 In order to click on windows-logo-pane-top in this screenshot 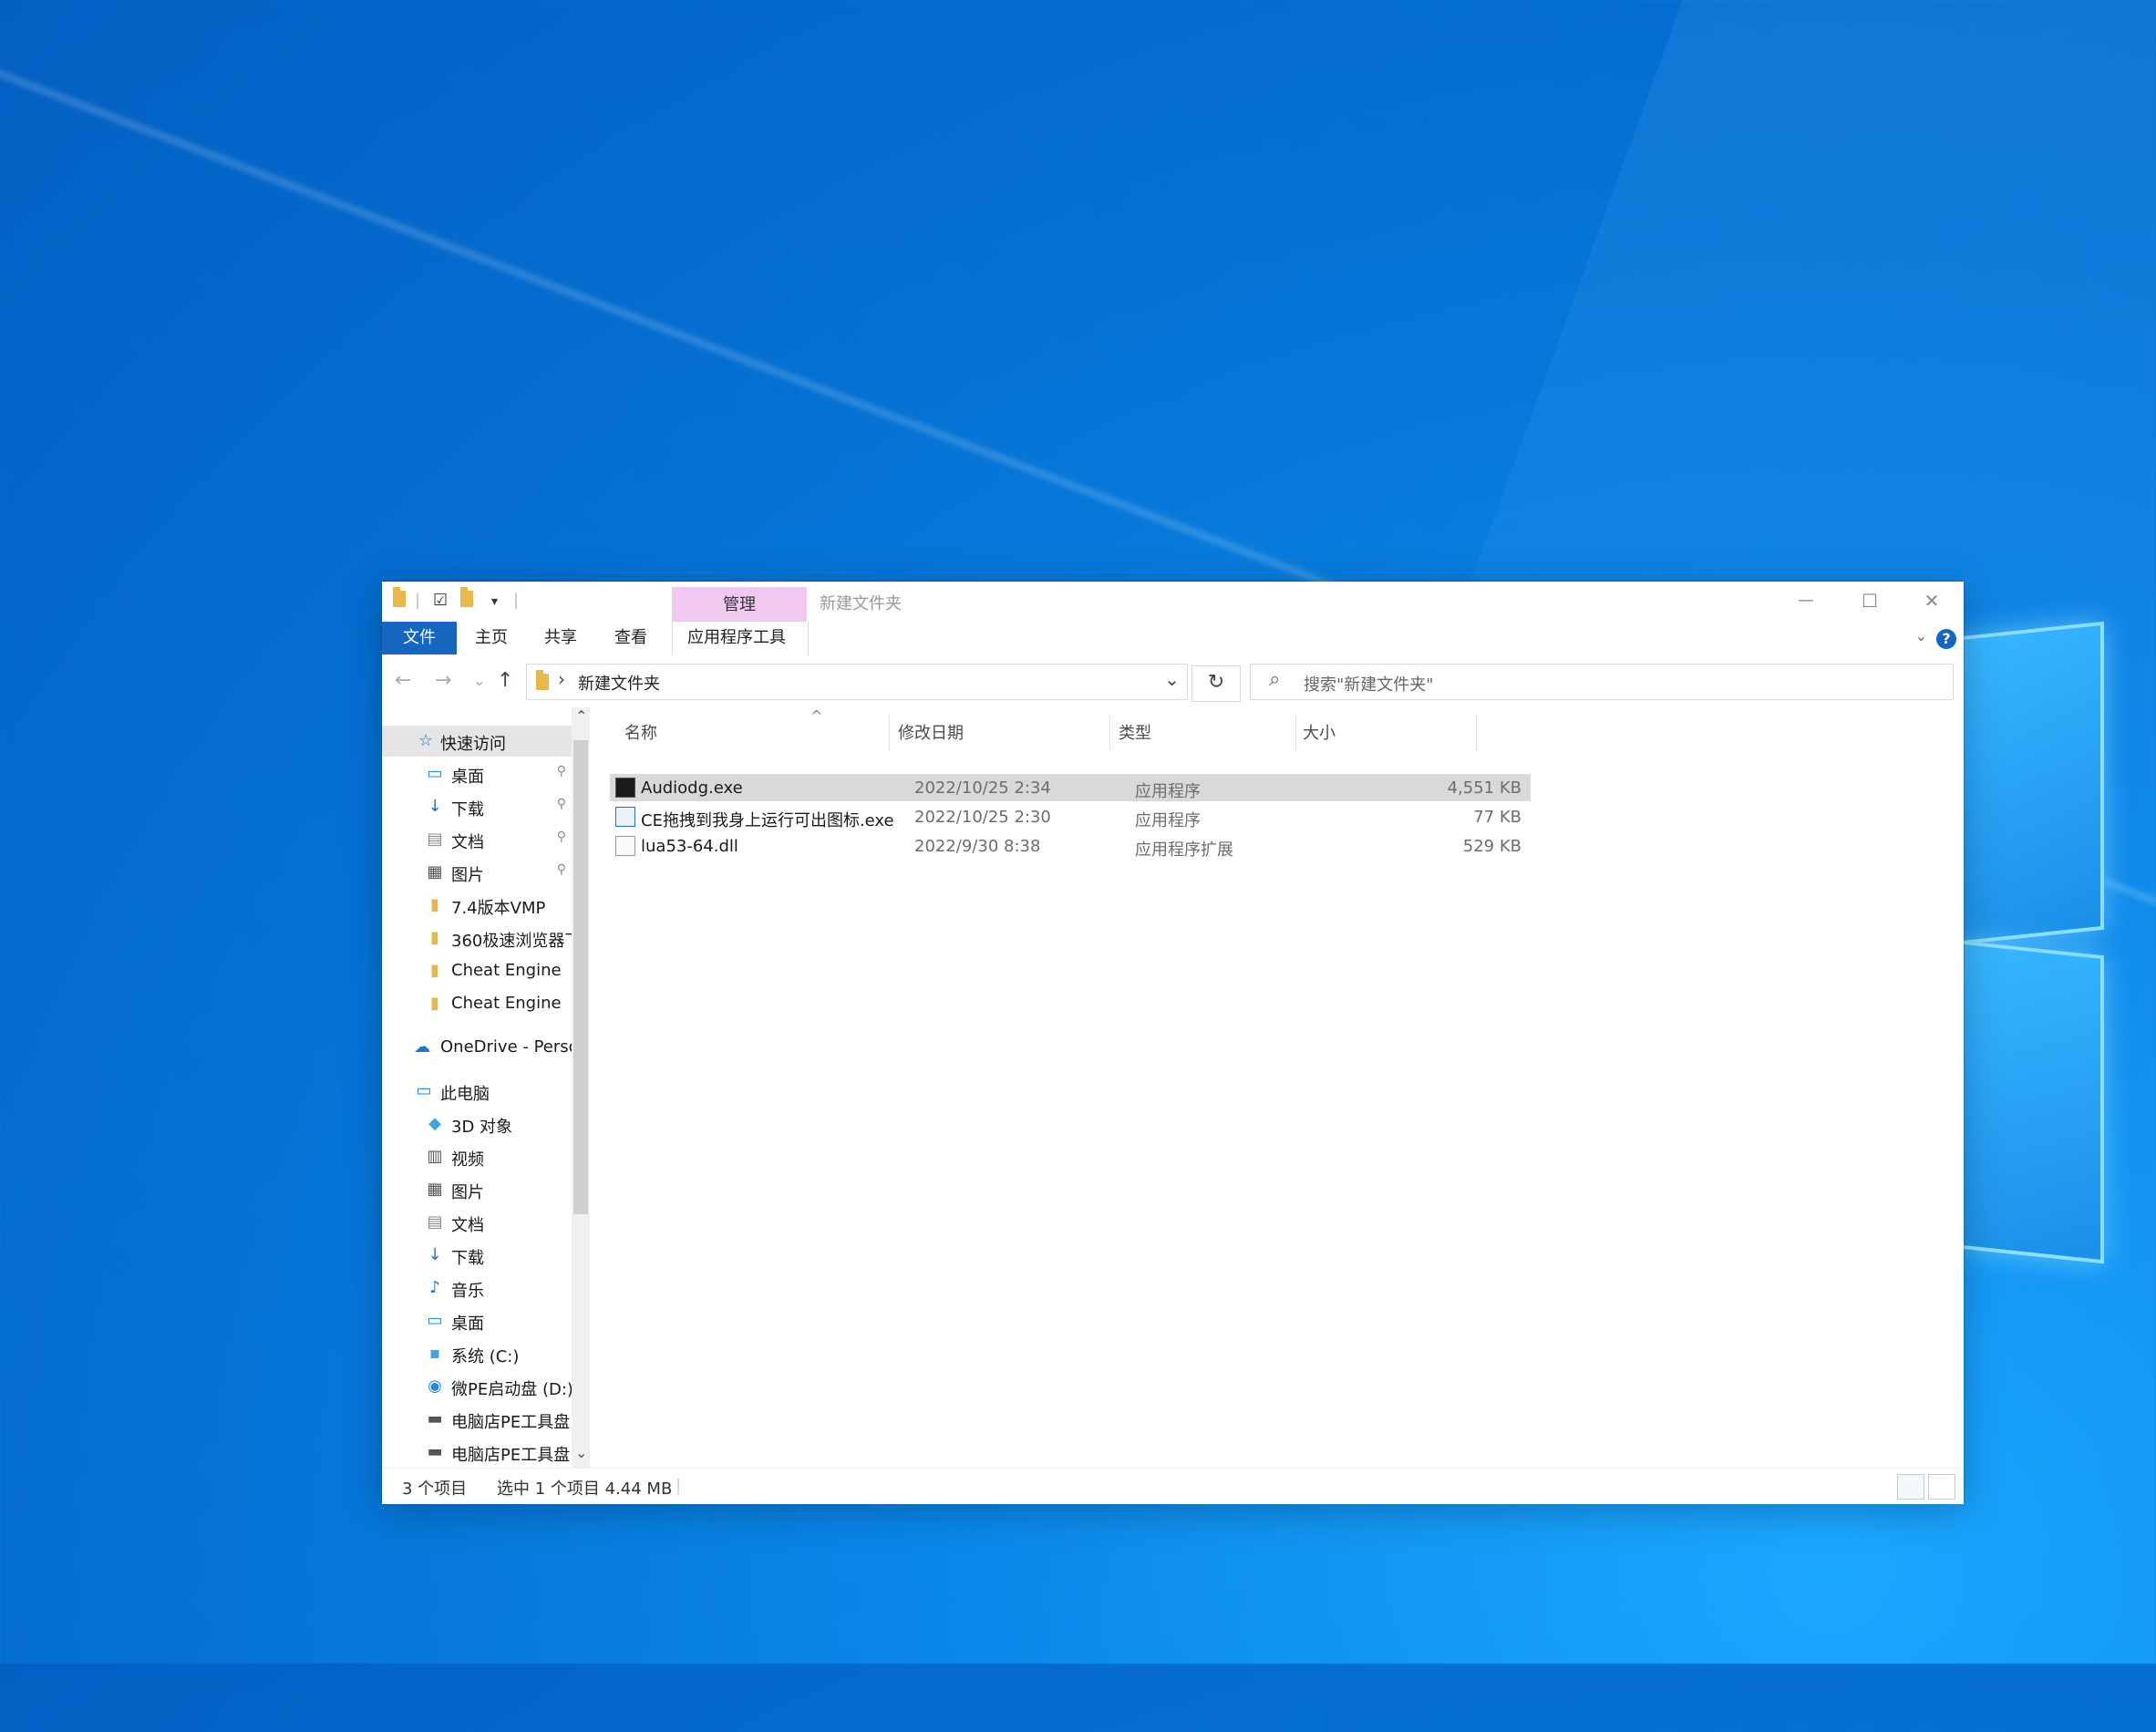, I will do `click(2032, 783)`.